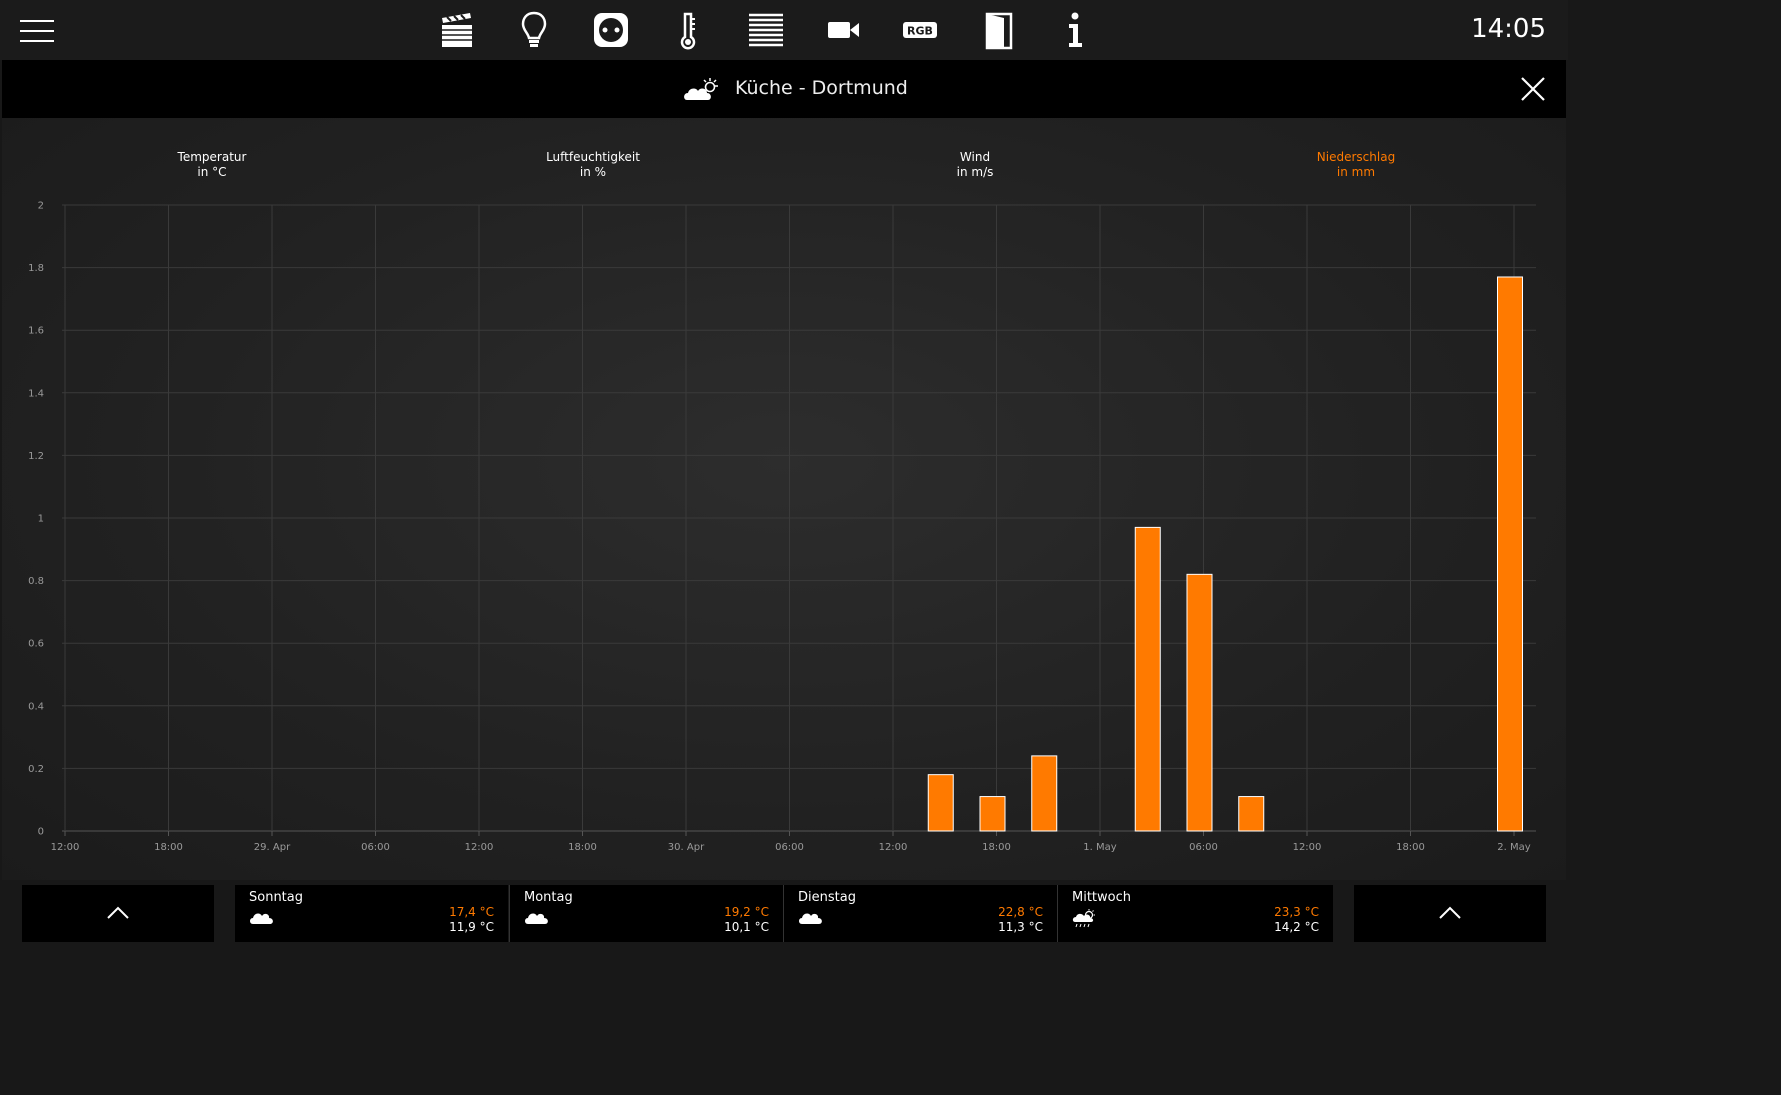 Image resolution: width=1781 pixels, height=1095 pixels. Describe the element at coordinates (41, 519) in the screenshot. I see `y-tick-label: 1` at that location.